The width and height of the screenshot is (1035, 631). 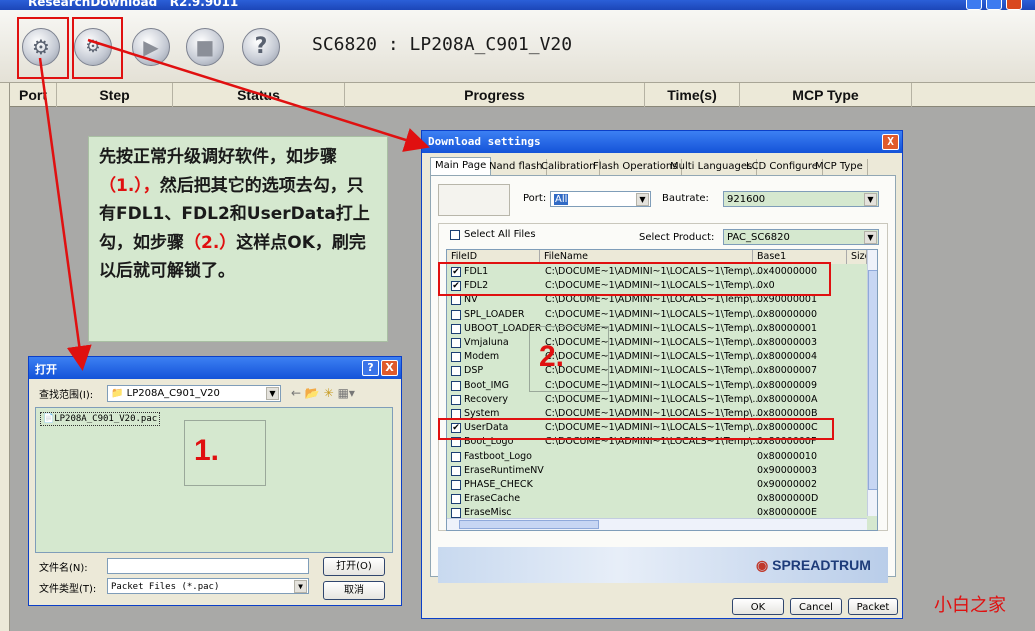 I want to click on arrow-to-open-dialog, so click(x=65, y=214).